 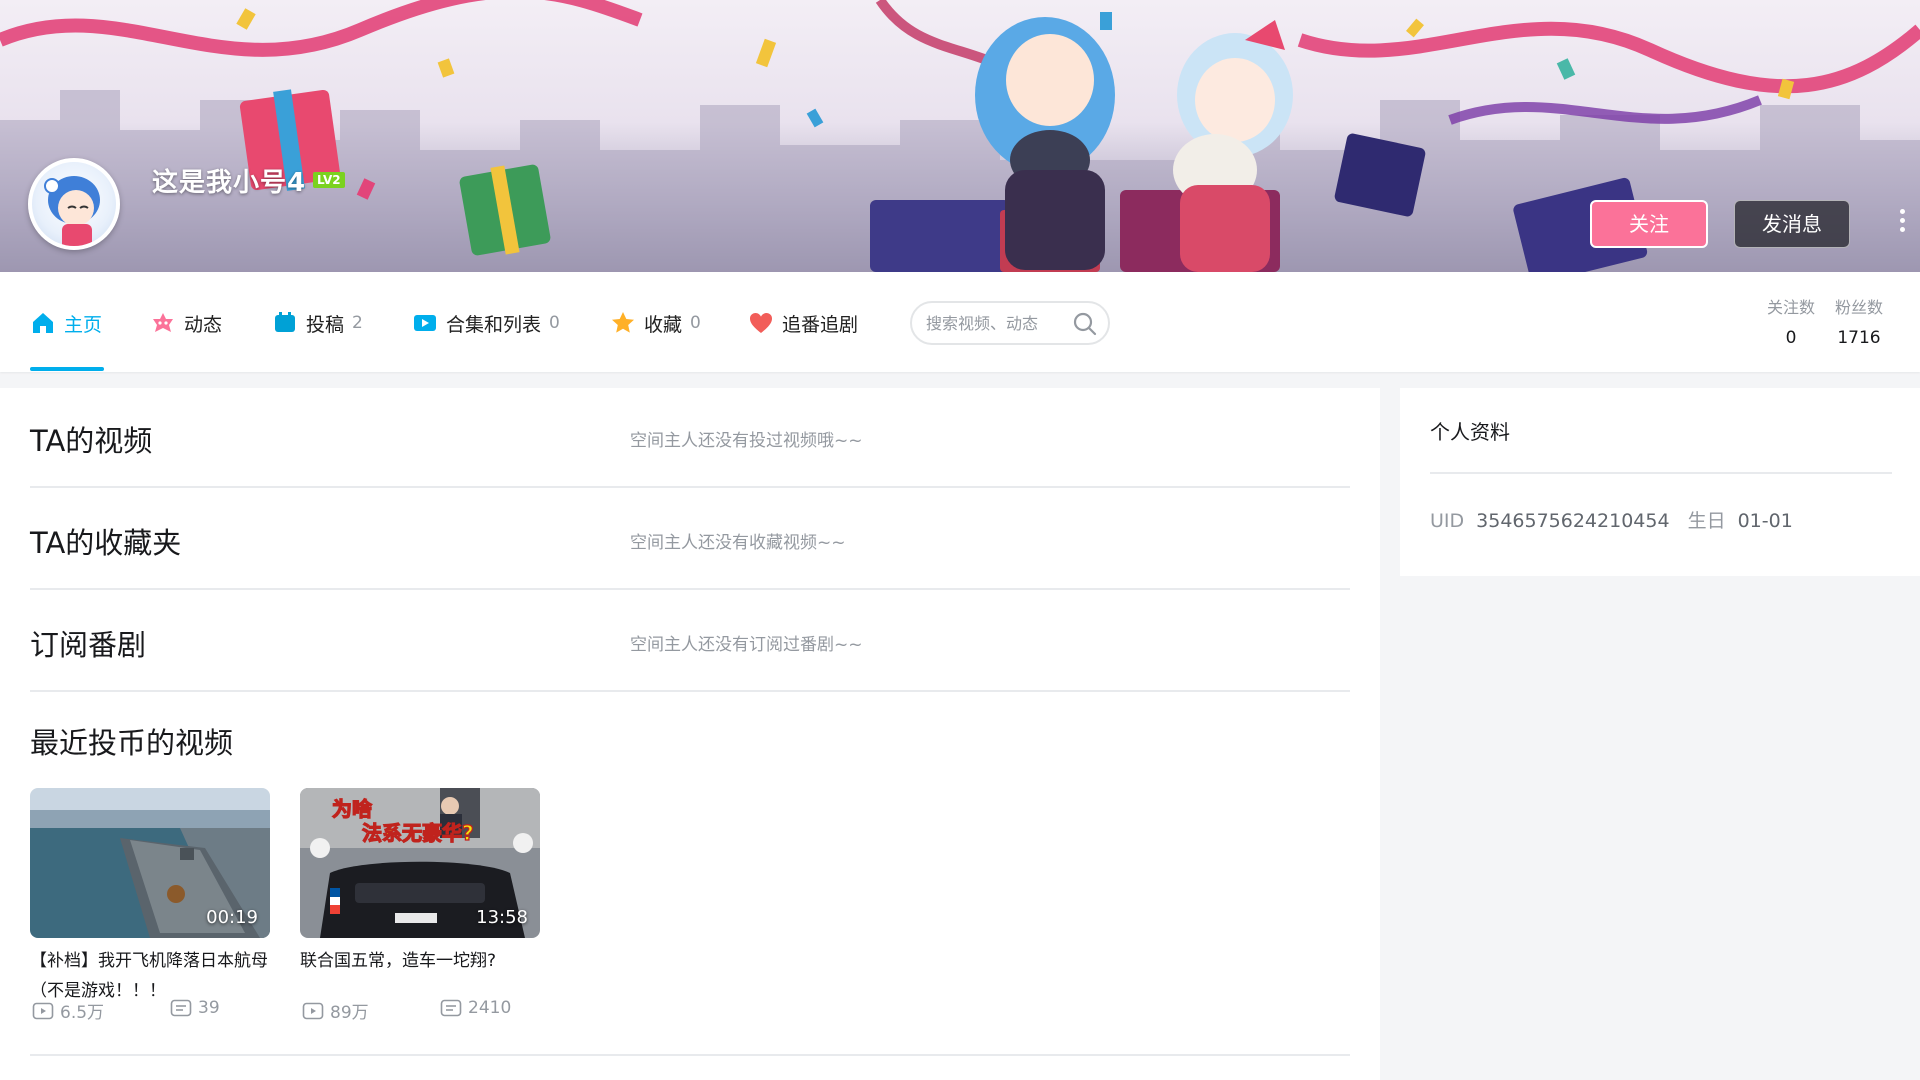 I want to click on fans-count: 1716, so click(x=1859, y=338).